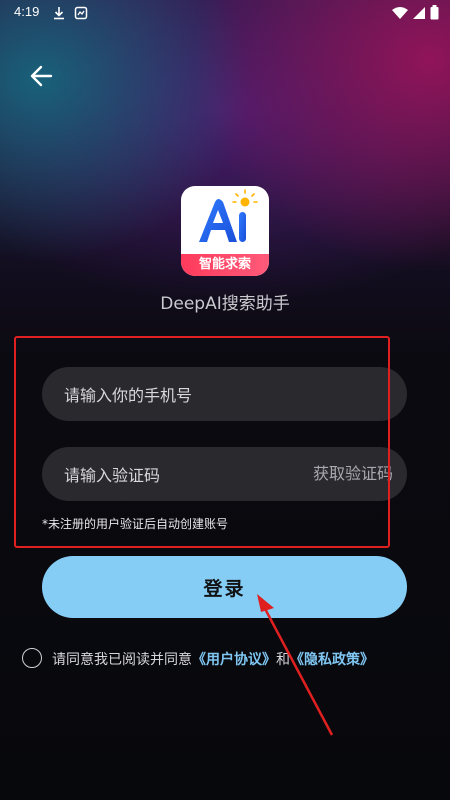 The width and height of the screenshot is (450, 800). Describe the element at coordinates (434, 14) in the screenshot. I see `battery-icon` at that location.